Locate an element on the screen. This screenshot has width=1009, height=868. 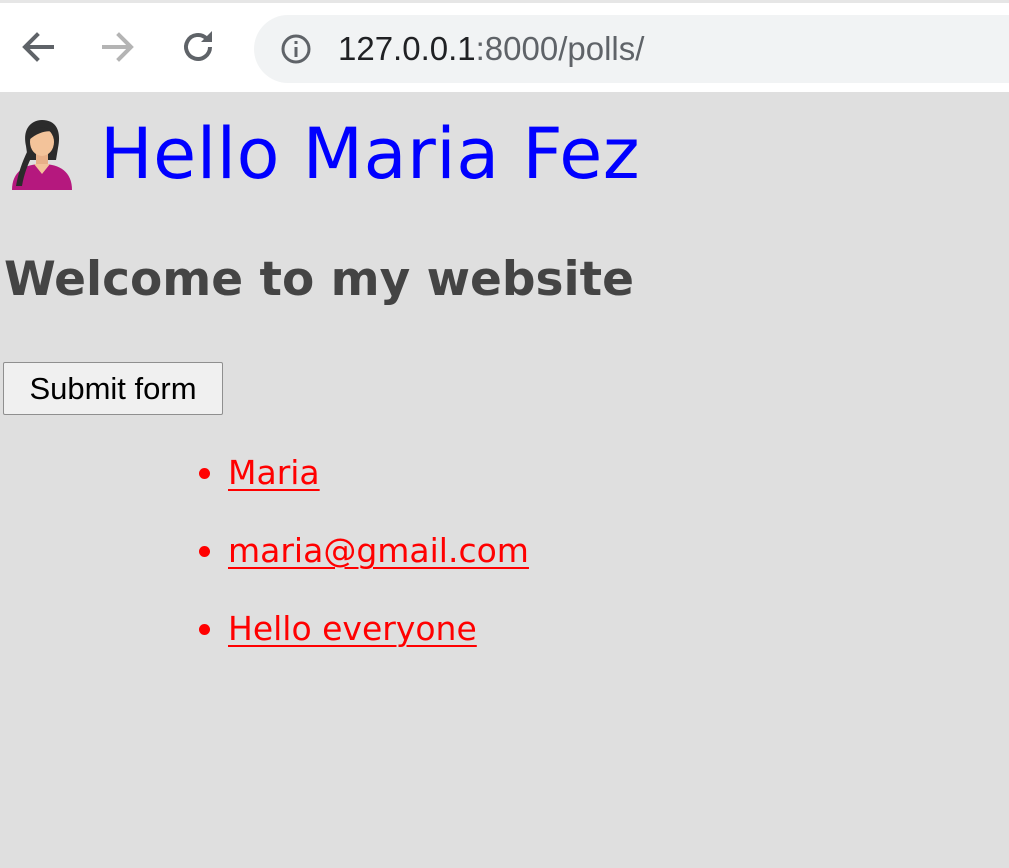
info-icon is located at coordinates (296, 49).